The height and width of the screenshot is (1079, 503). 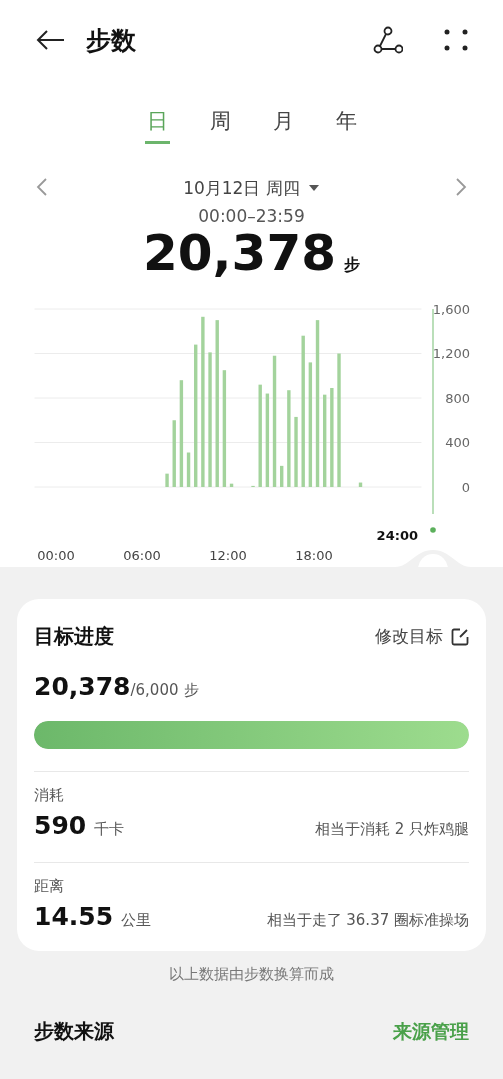 I want to click on stat-value: 14.55, so click(x=74, y=916).